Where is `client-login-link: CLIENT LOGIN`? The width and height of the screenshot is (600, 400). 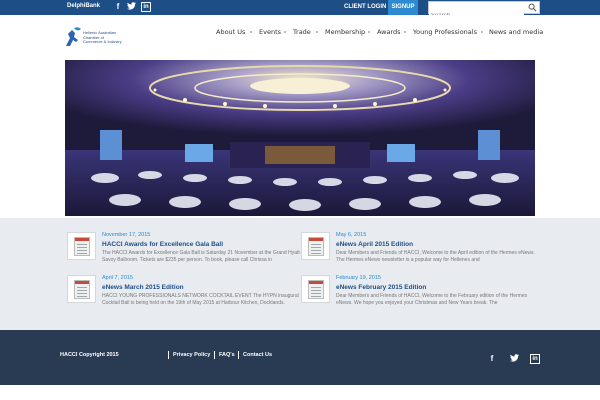 client-login-link: CLIENT LOGIN is located at coordinates (365, 7).